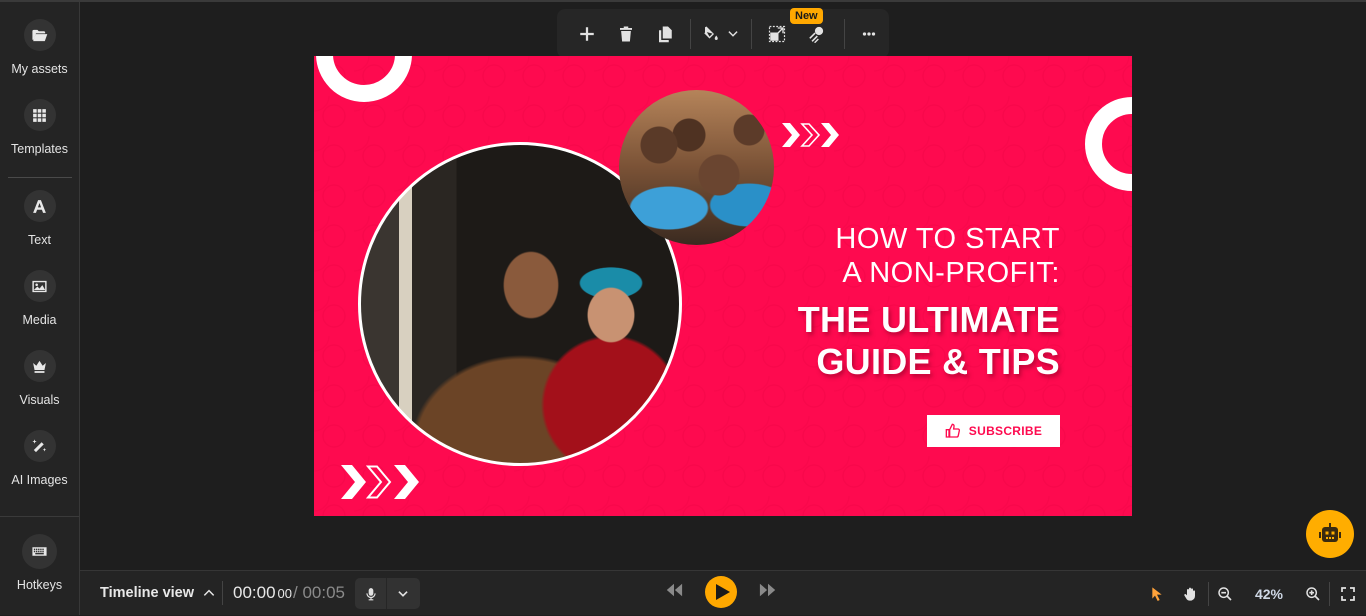  I want to click on robot-icon, so click(1330, 532).